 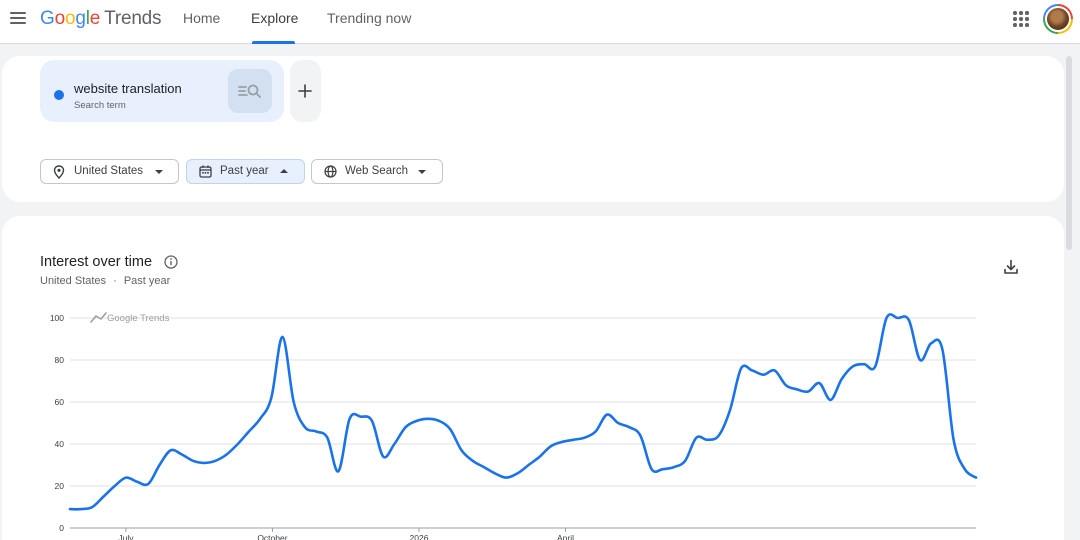 I want to click on y-tick-label: 0, so click(x=61, y=528).